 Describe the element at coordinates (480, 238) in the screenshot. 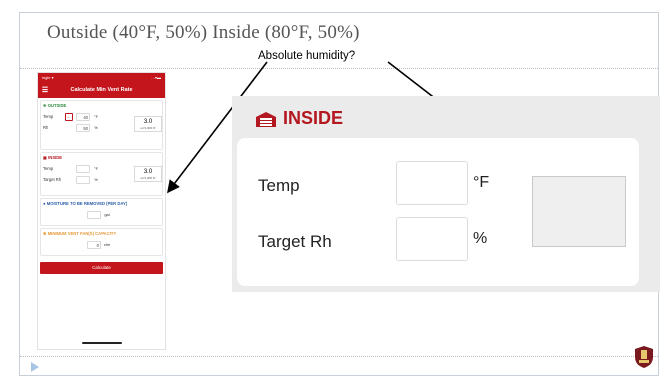

I see `zoomed-target-rh-unit: %` at that location.